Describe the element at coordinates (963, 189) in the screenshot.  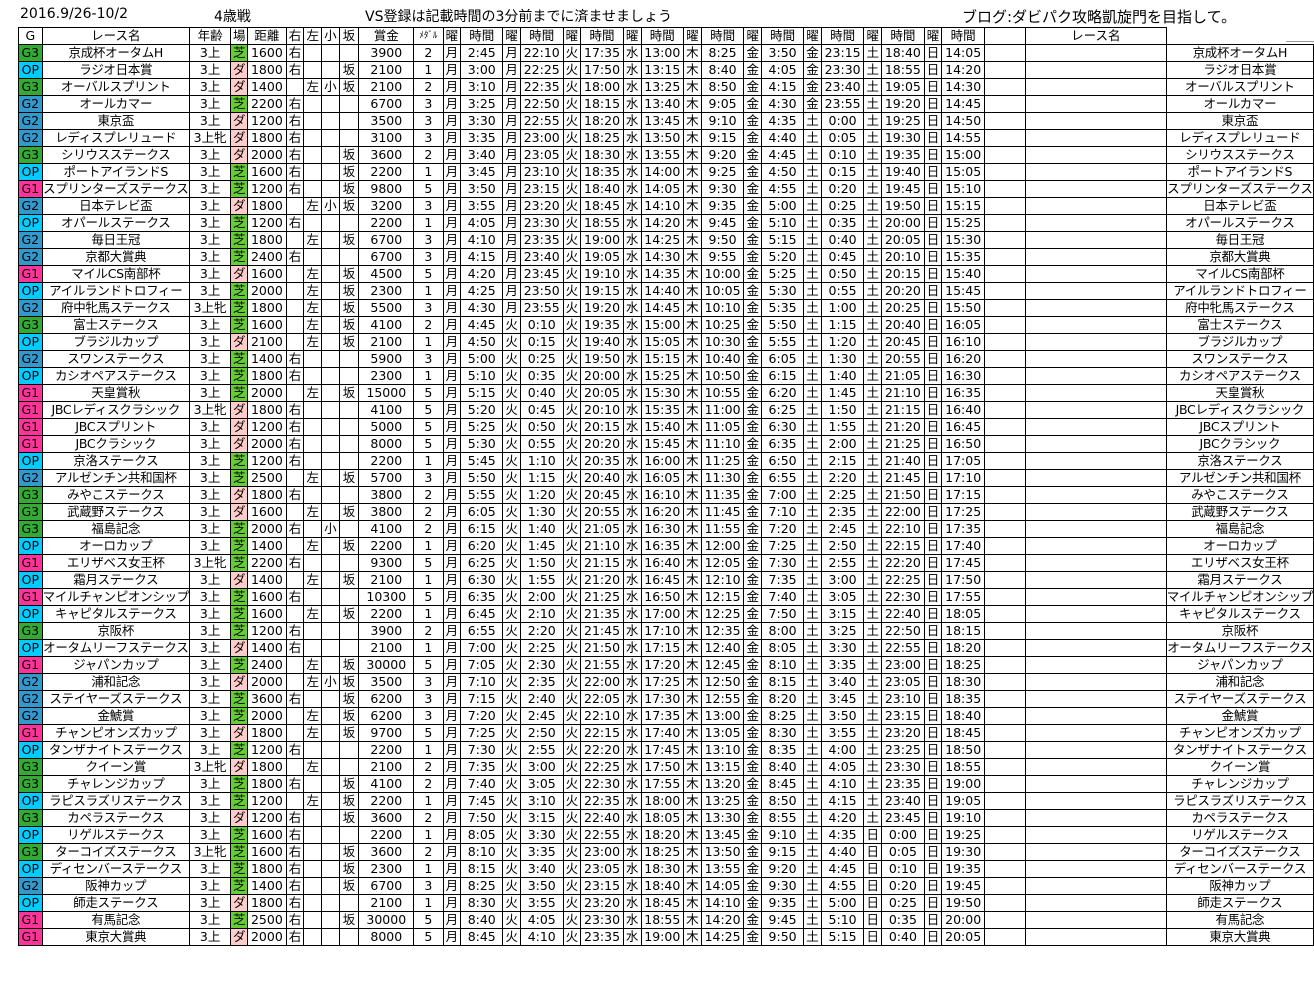
I see `time-cell: 15:10` at that location.